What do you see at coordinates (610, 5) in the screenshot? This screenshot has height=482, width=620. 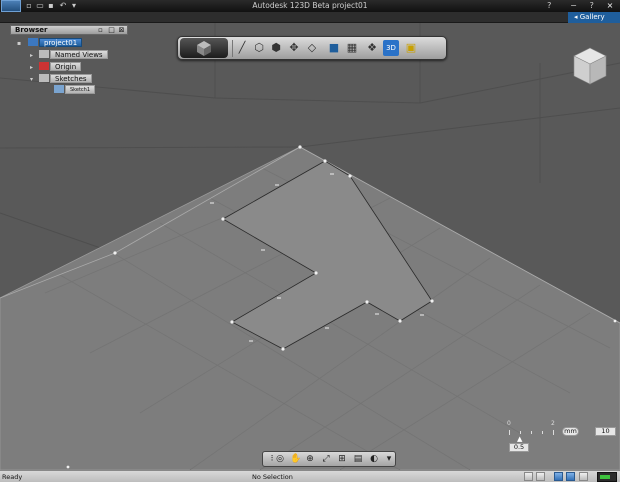 I see `close-button: ×` at bounding box center [610, 5].